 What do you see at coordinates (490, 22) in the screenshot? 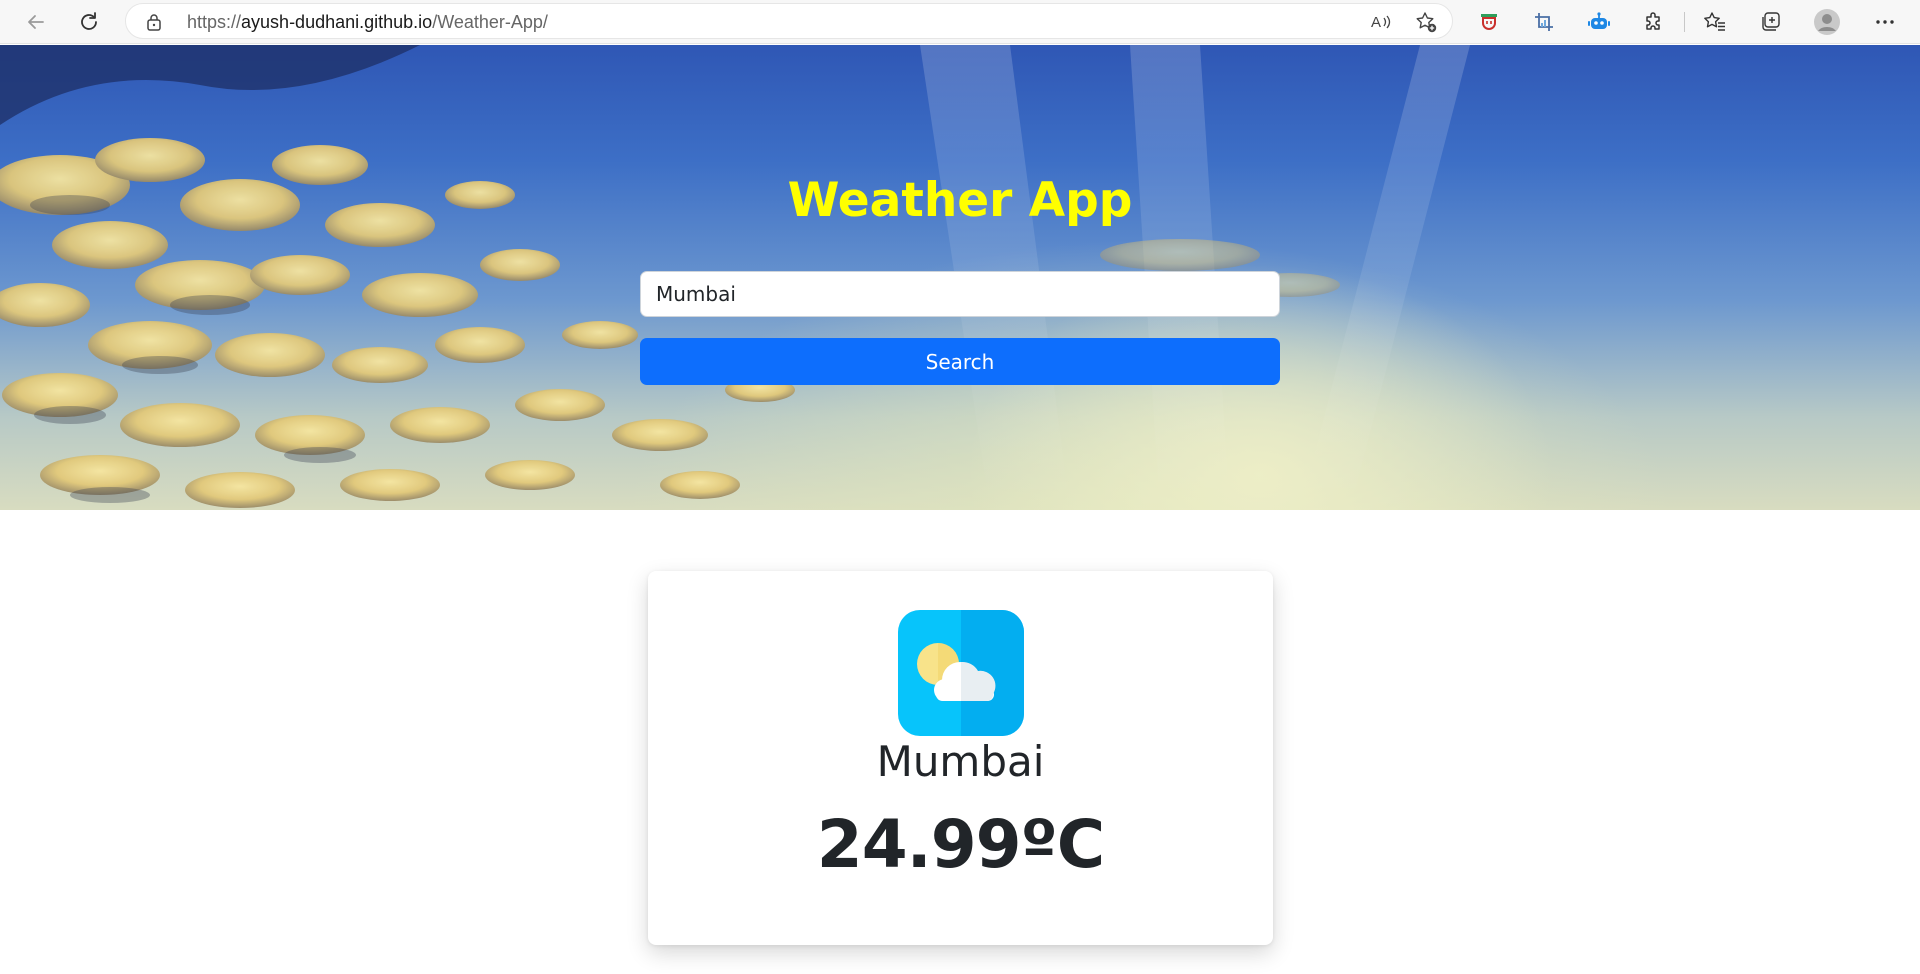
I see `url-path: /Weather-App/` at bounding box center [490, 22].